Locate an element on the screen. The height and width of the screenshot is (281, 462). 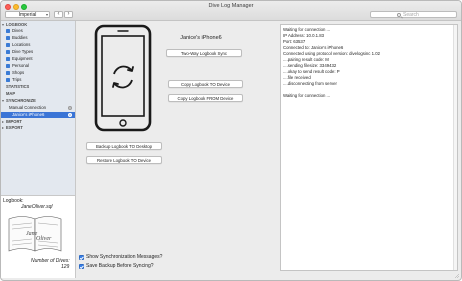
book-text-2: Oliver is located at coordinates (44, 239).